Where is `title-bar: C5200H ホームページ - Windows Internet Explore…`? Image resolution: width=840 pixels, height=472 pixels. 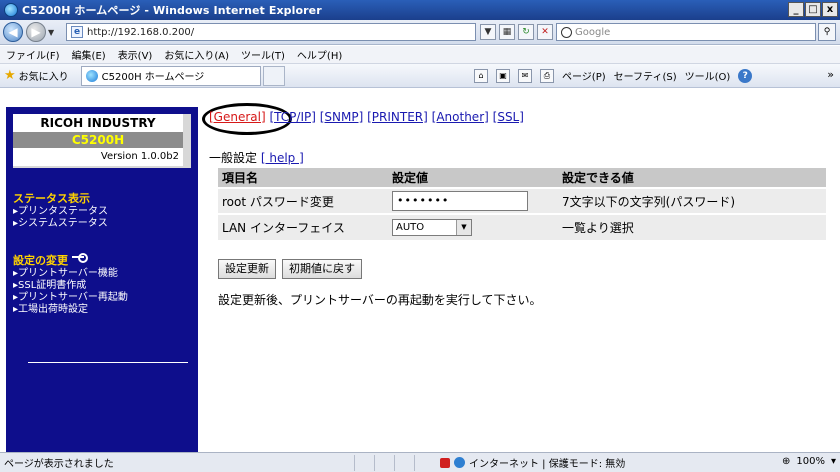 title-bar: C5200H ホームページ - Windows Internet Explore… is located at coordinates (420, 10).